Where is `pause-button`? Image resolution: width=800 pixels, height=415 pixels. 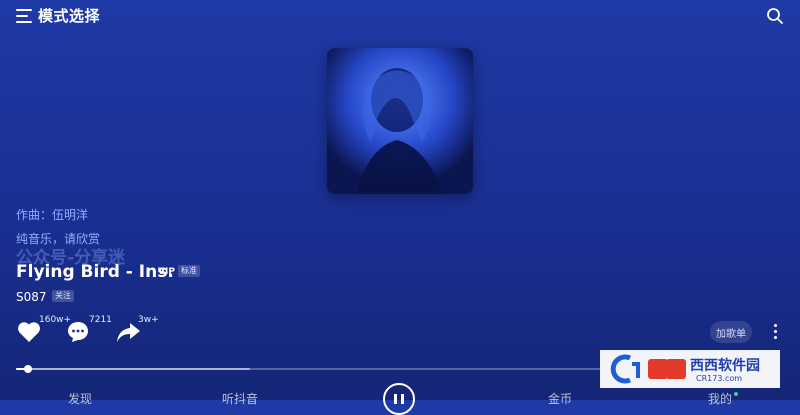
pause-button is located at coordinates (399, 399).